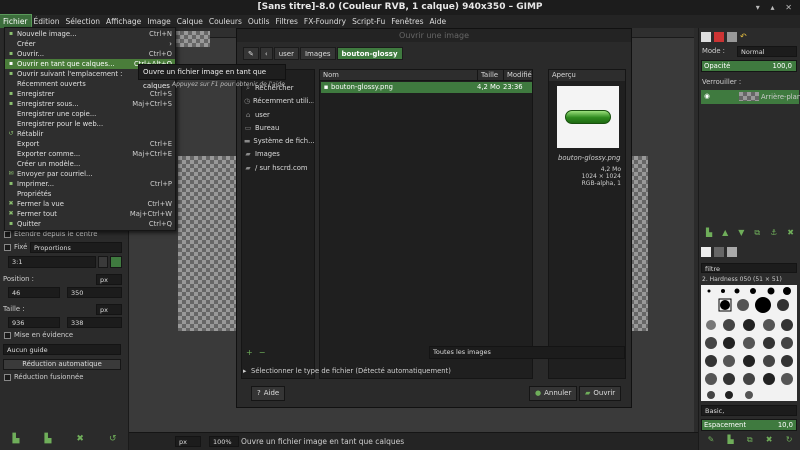 The image size is (800, 450). I want to click on ratio-input: 3:1, so click(52, 262).